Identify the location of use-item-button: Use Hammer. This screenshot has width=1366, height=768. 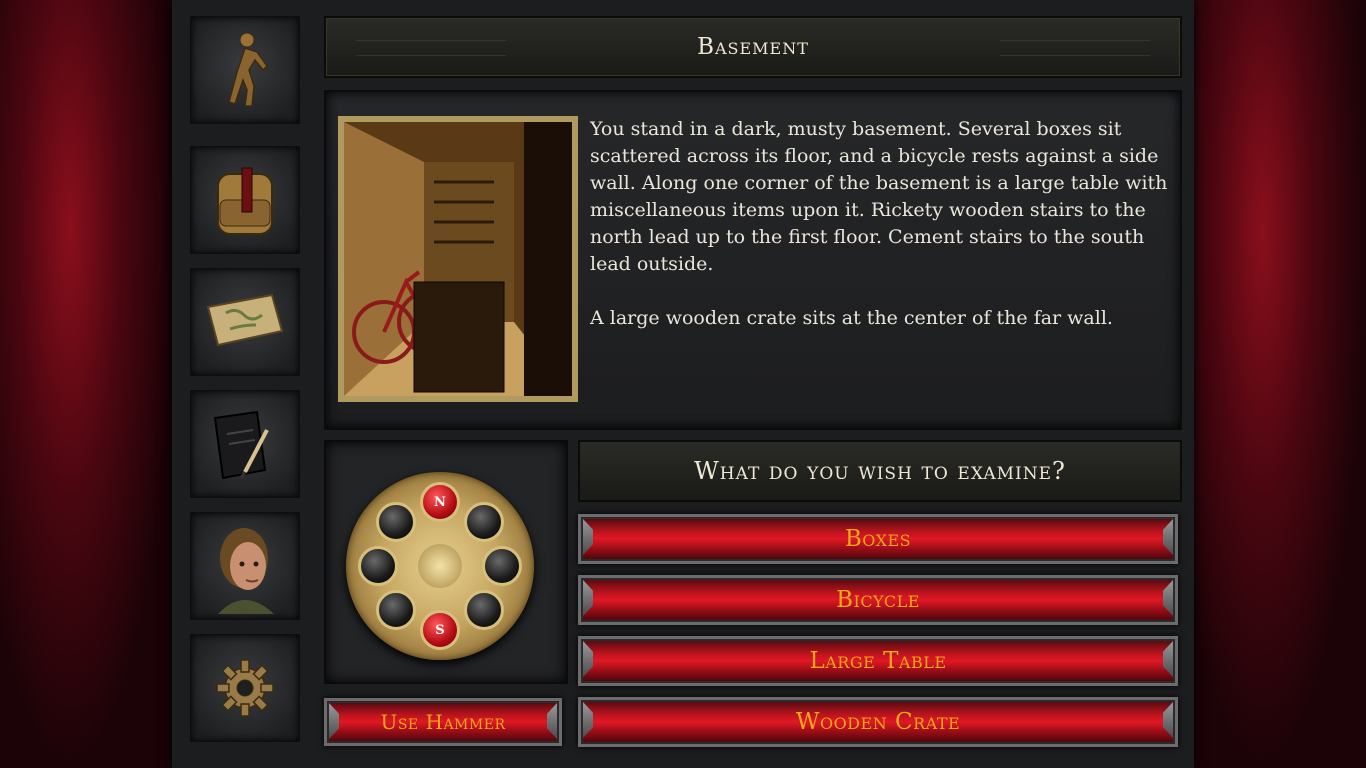
(443, 722).